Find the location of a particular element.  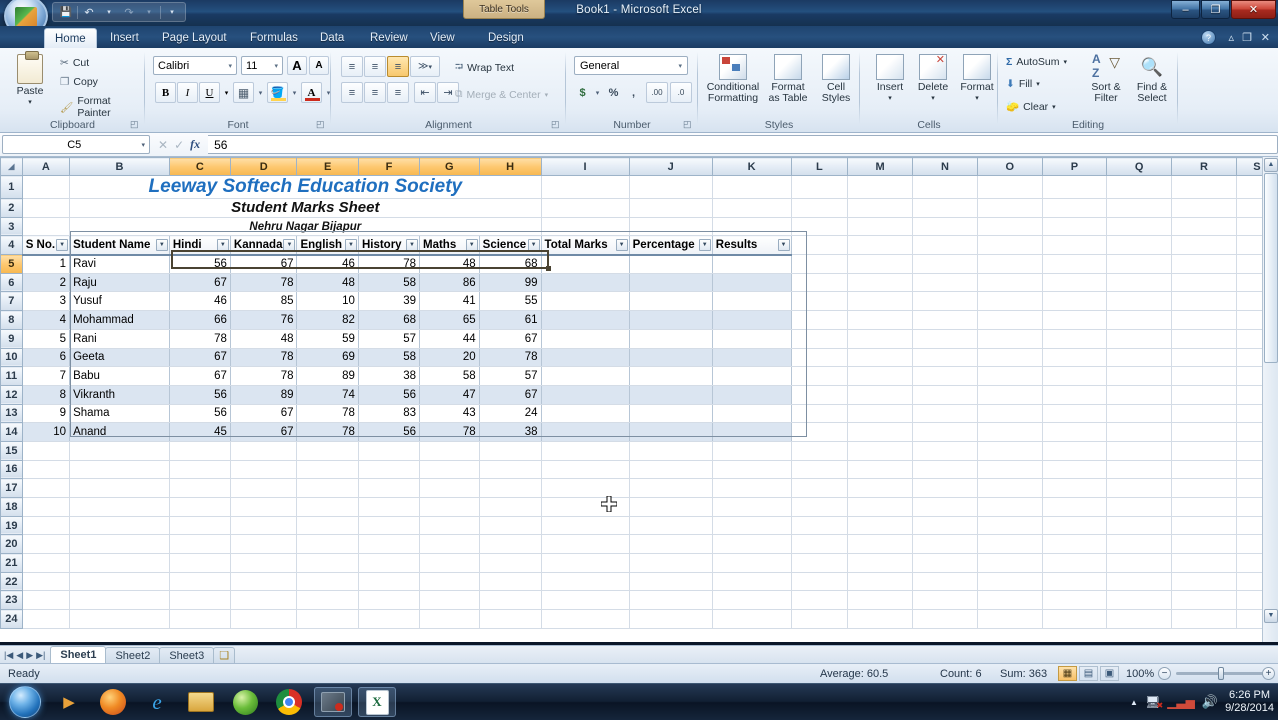

cell-J17 is located at coordinates (671, 488).